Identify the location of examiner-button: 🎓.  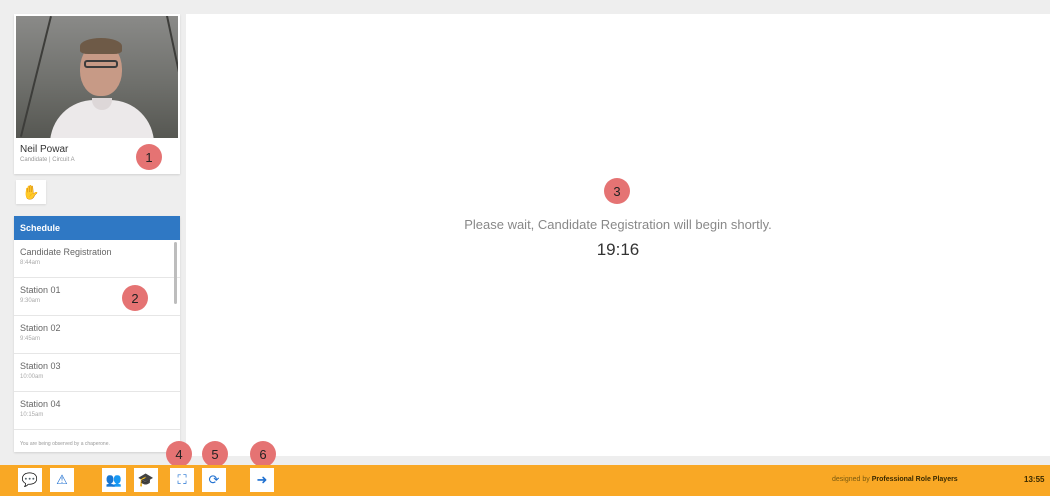
(146, 480).